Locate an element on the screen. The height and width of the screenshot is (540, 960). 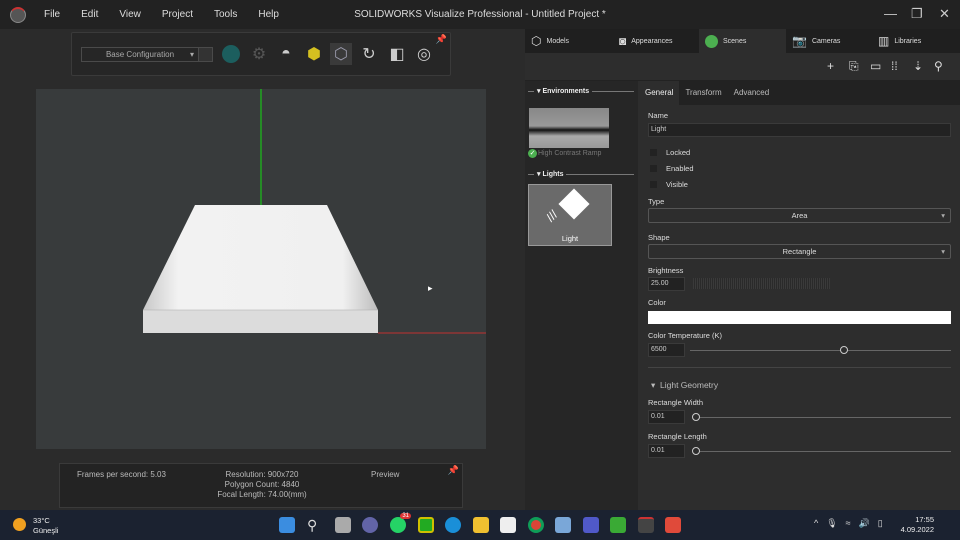
configuration-list-button is located at coordinates (205, 54).